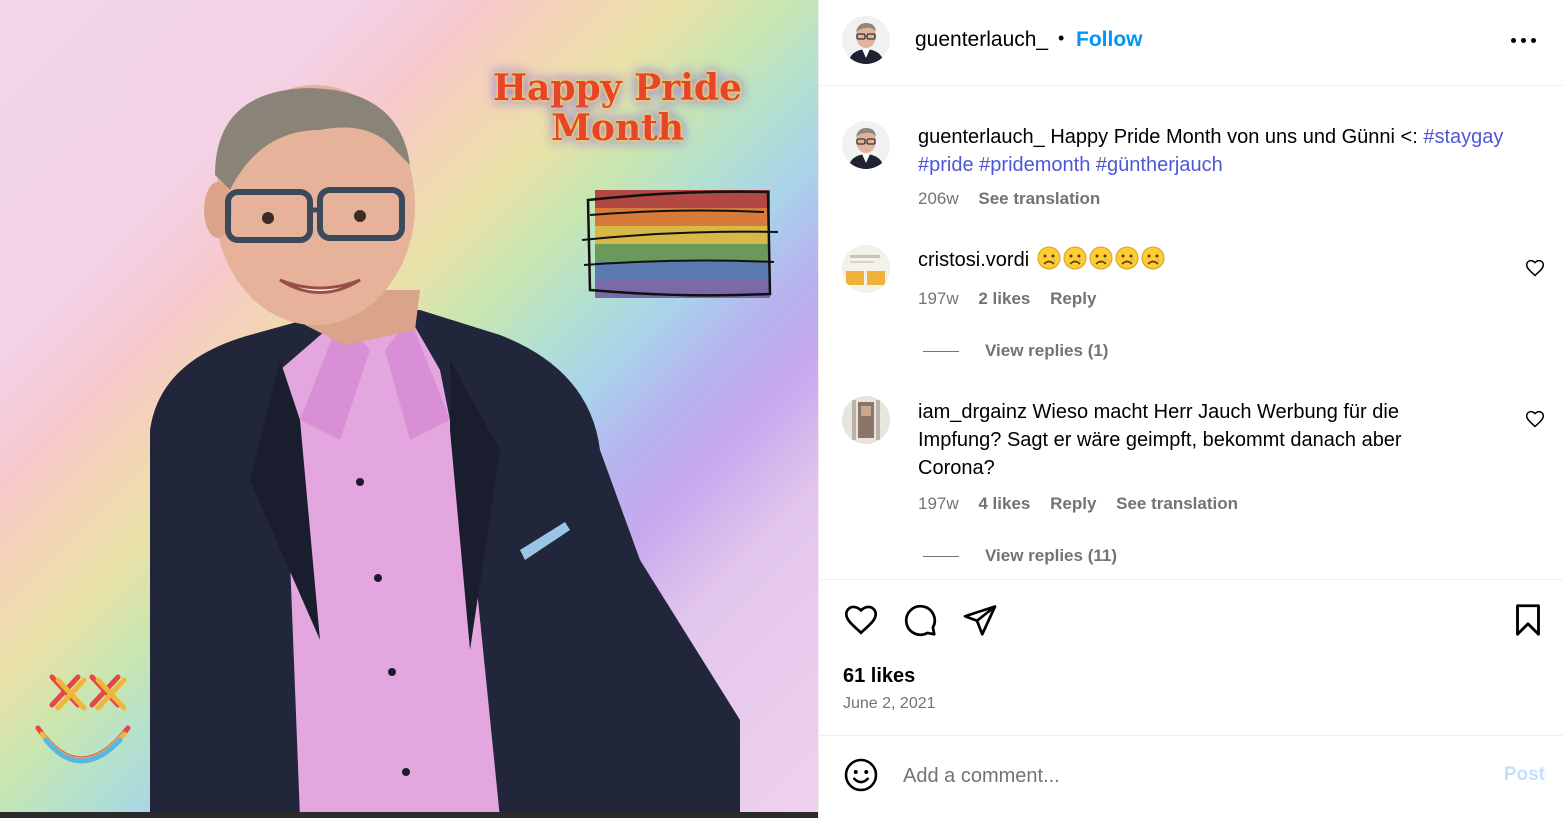 This screenshot has width=1563, height=818. What do you see at coordinates (1046, 350) in the screenshot?
I see `view-replies-label: View replies (1)` at bounding box center [1046, 350].